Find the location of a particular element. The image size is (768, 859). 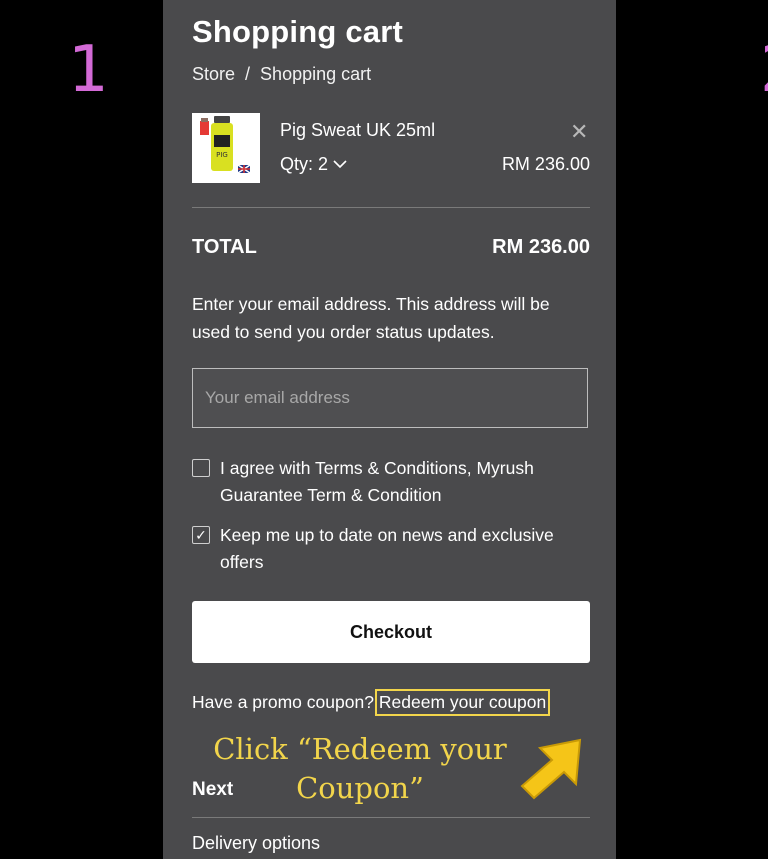

breadcrumb: Store / Shopping cart is located at coordinates (391, 74).